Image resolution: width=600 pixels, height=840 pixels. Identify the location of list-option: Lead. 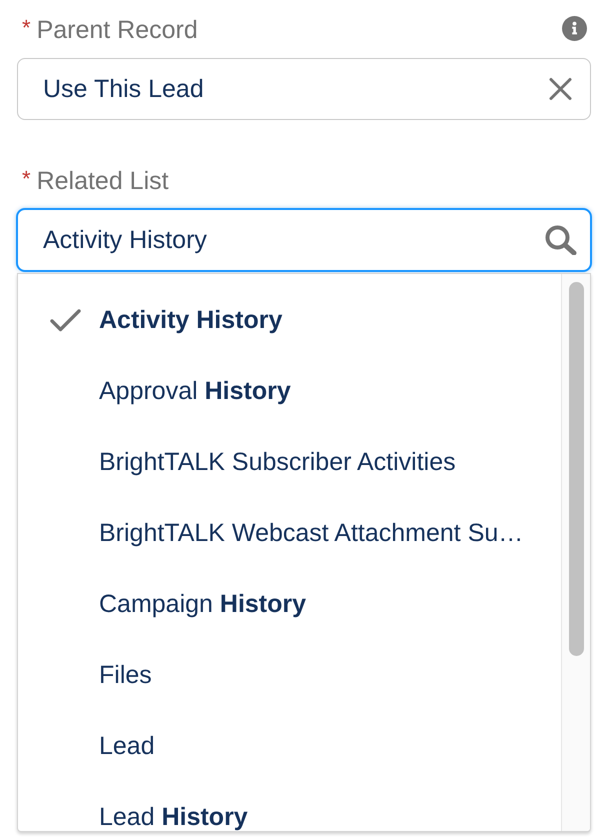
(288, 746).